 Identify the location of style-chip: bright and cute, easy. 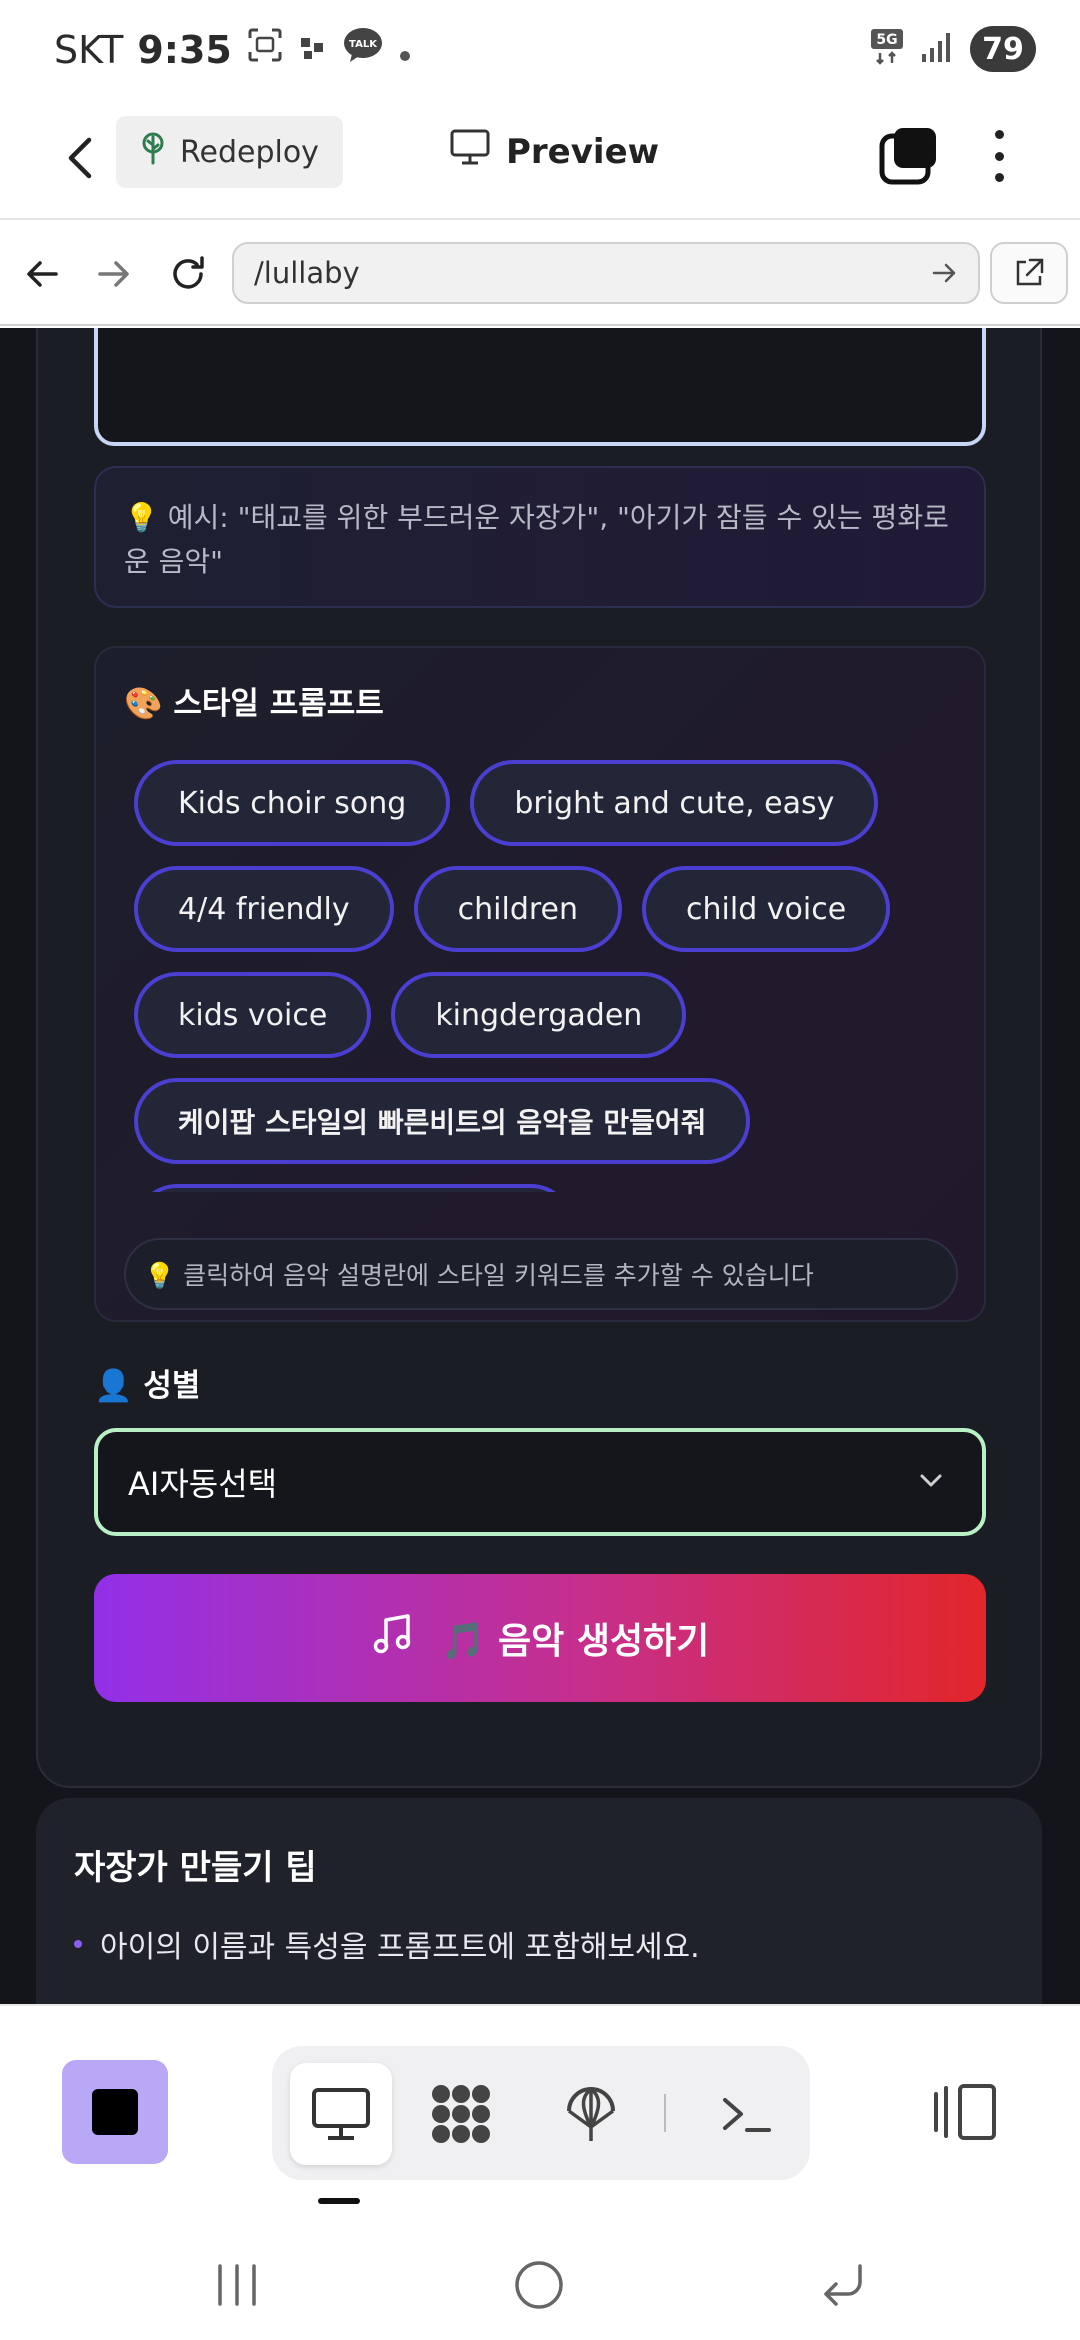
(674, 803).